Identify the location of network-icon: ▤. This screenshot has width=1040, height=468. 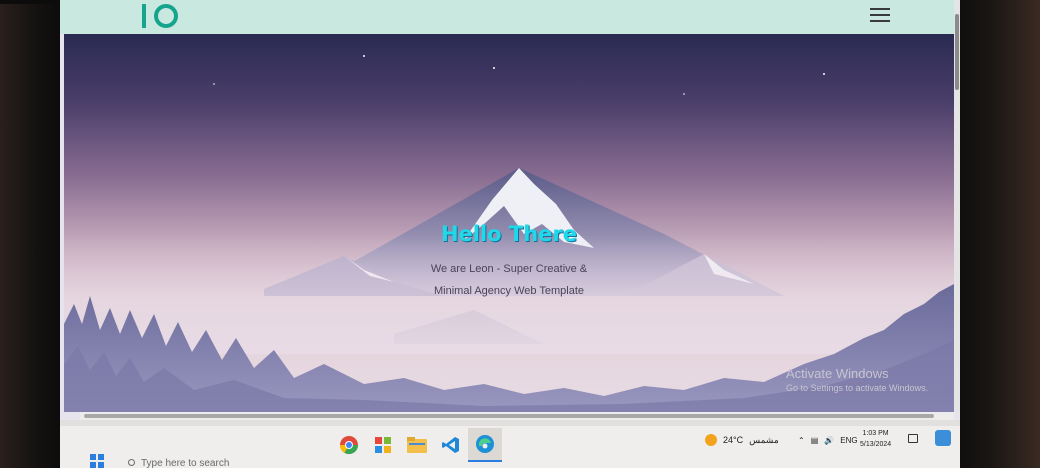
(815, 440).